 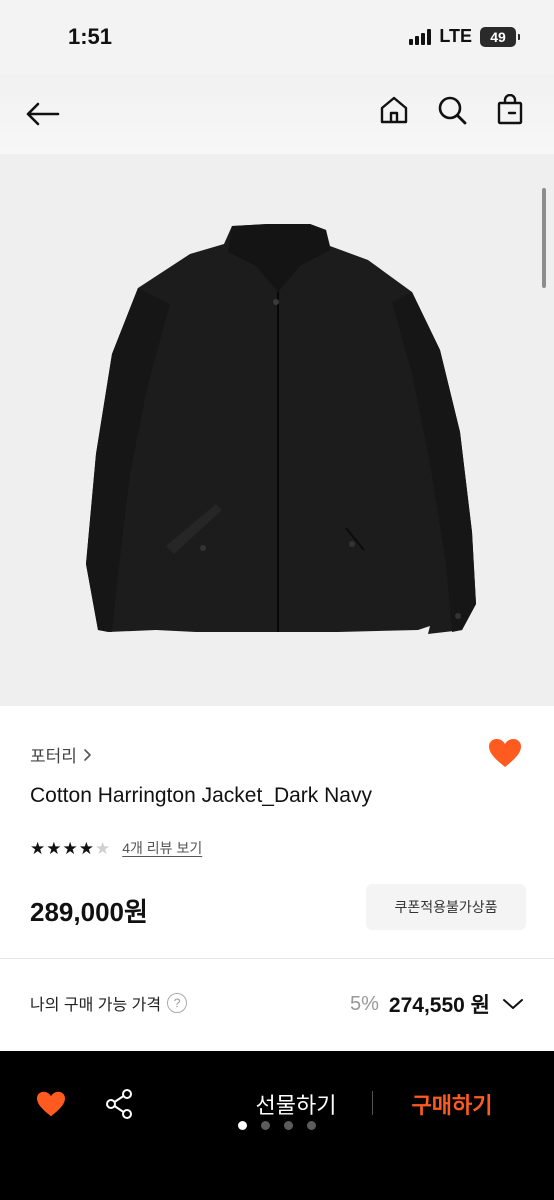 I want to click on nav-actions, so click(x=452, y=110).